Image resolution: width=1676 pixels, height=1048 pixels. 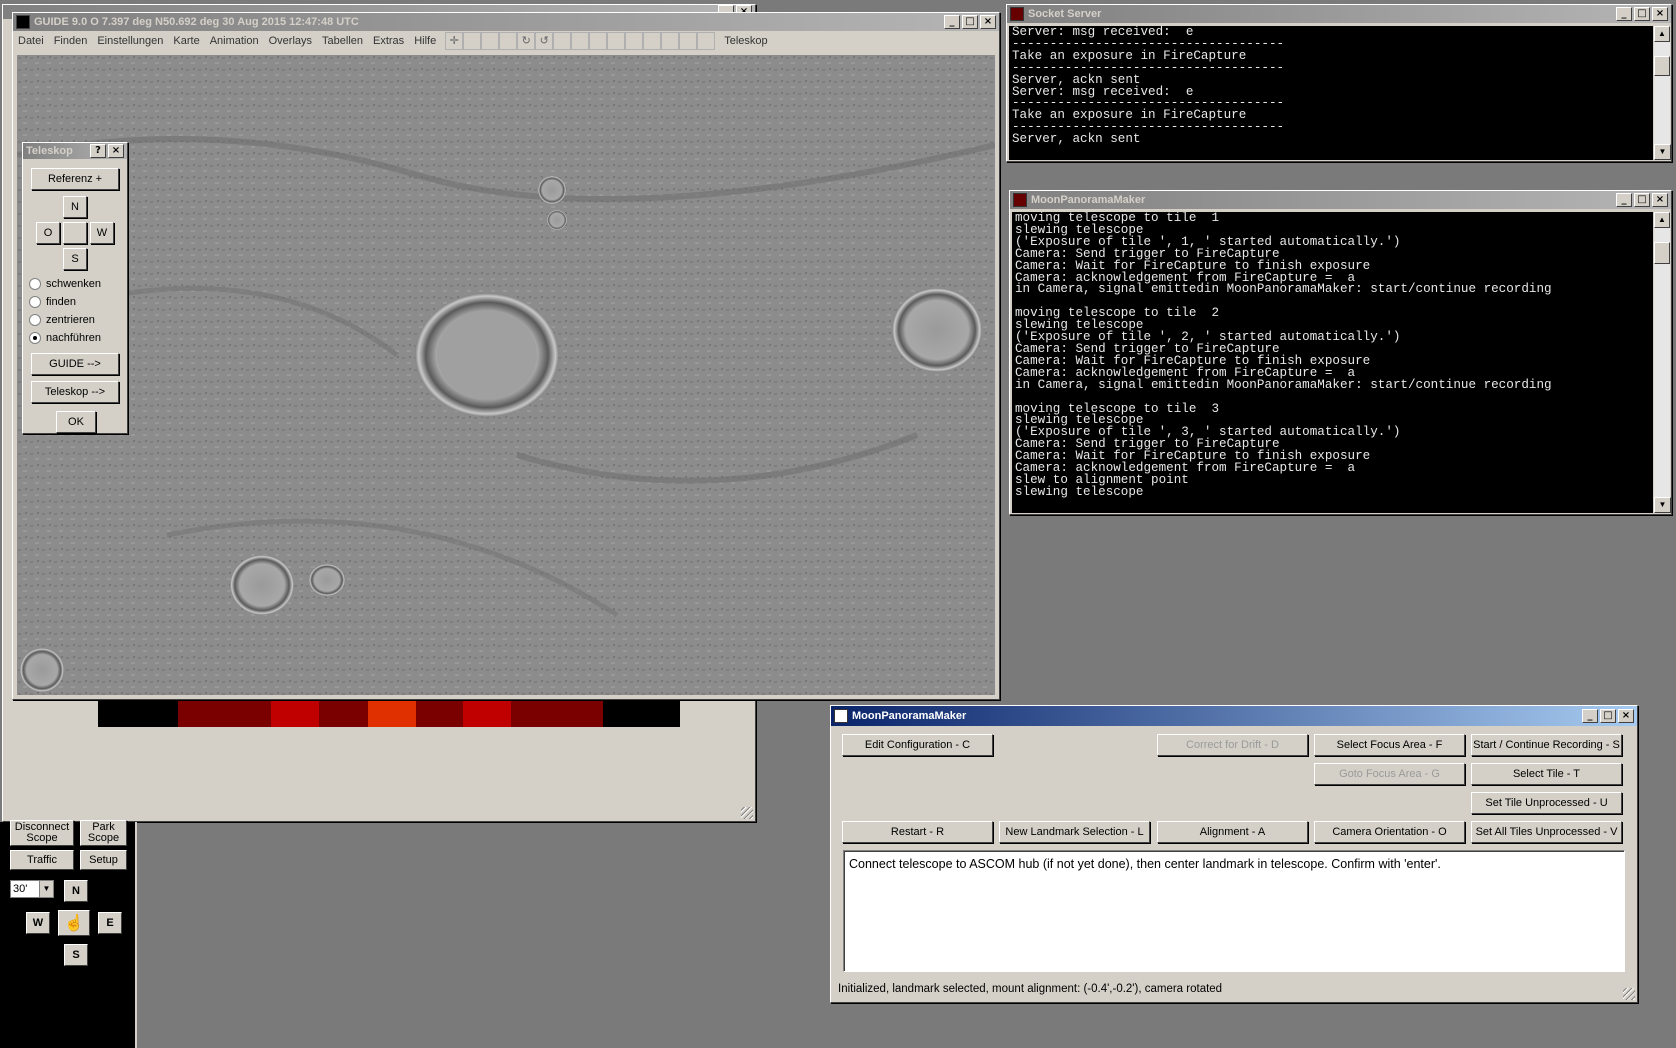 I want to click on select-tile-button: Select Tile - T, so click(x=1546, y=774).